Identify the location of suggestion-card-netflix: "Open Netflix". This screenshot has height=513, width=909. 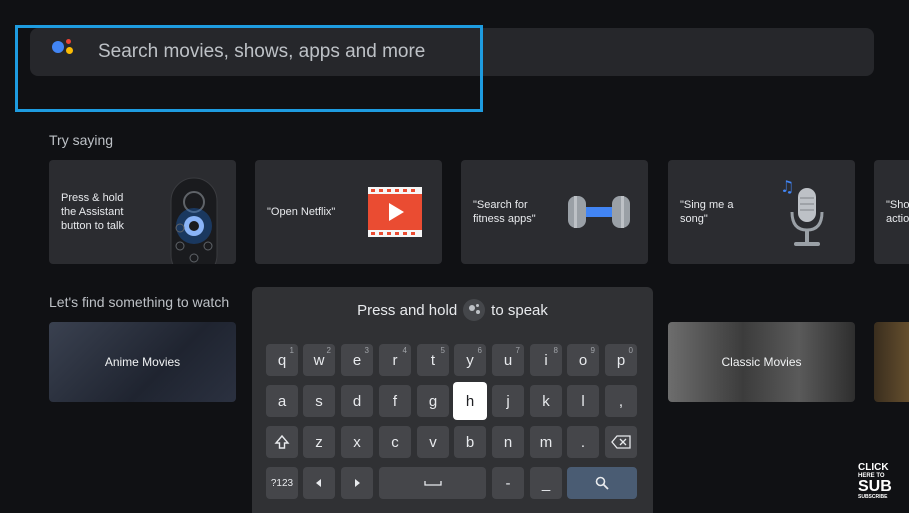
(348, 212).